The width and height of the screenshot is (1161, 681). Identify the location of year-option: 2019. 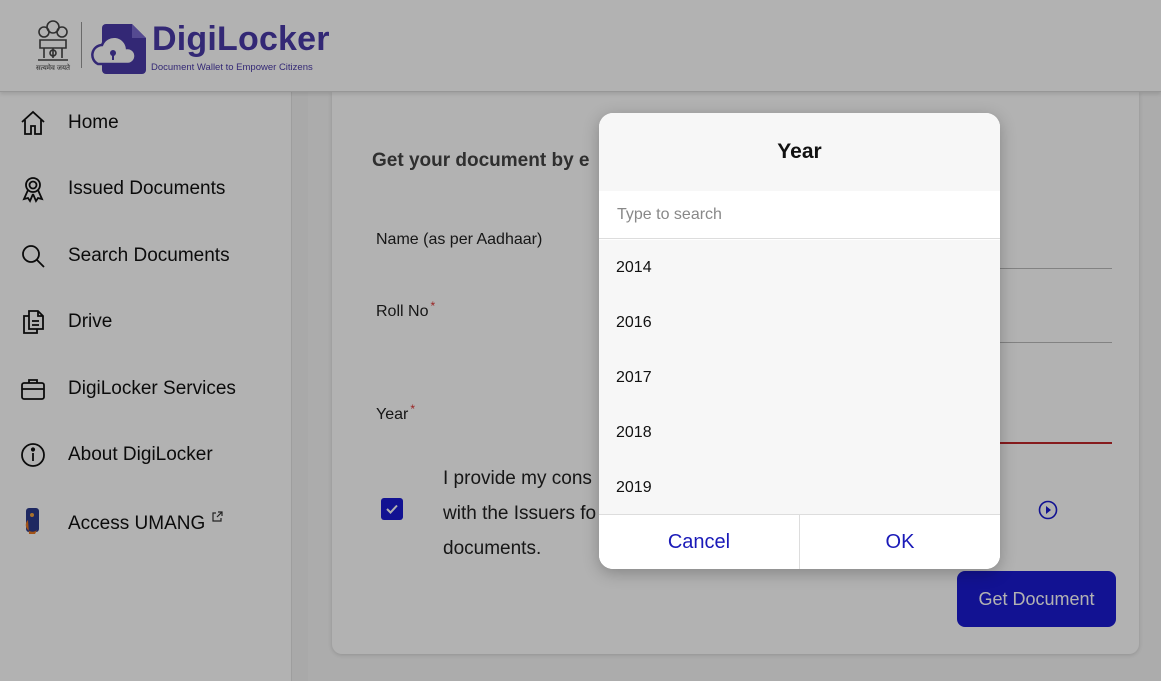
(799, 487).